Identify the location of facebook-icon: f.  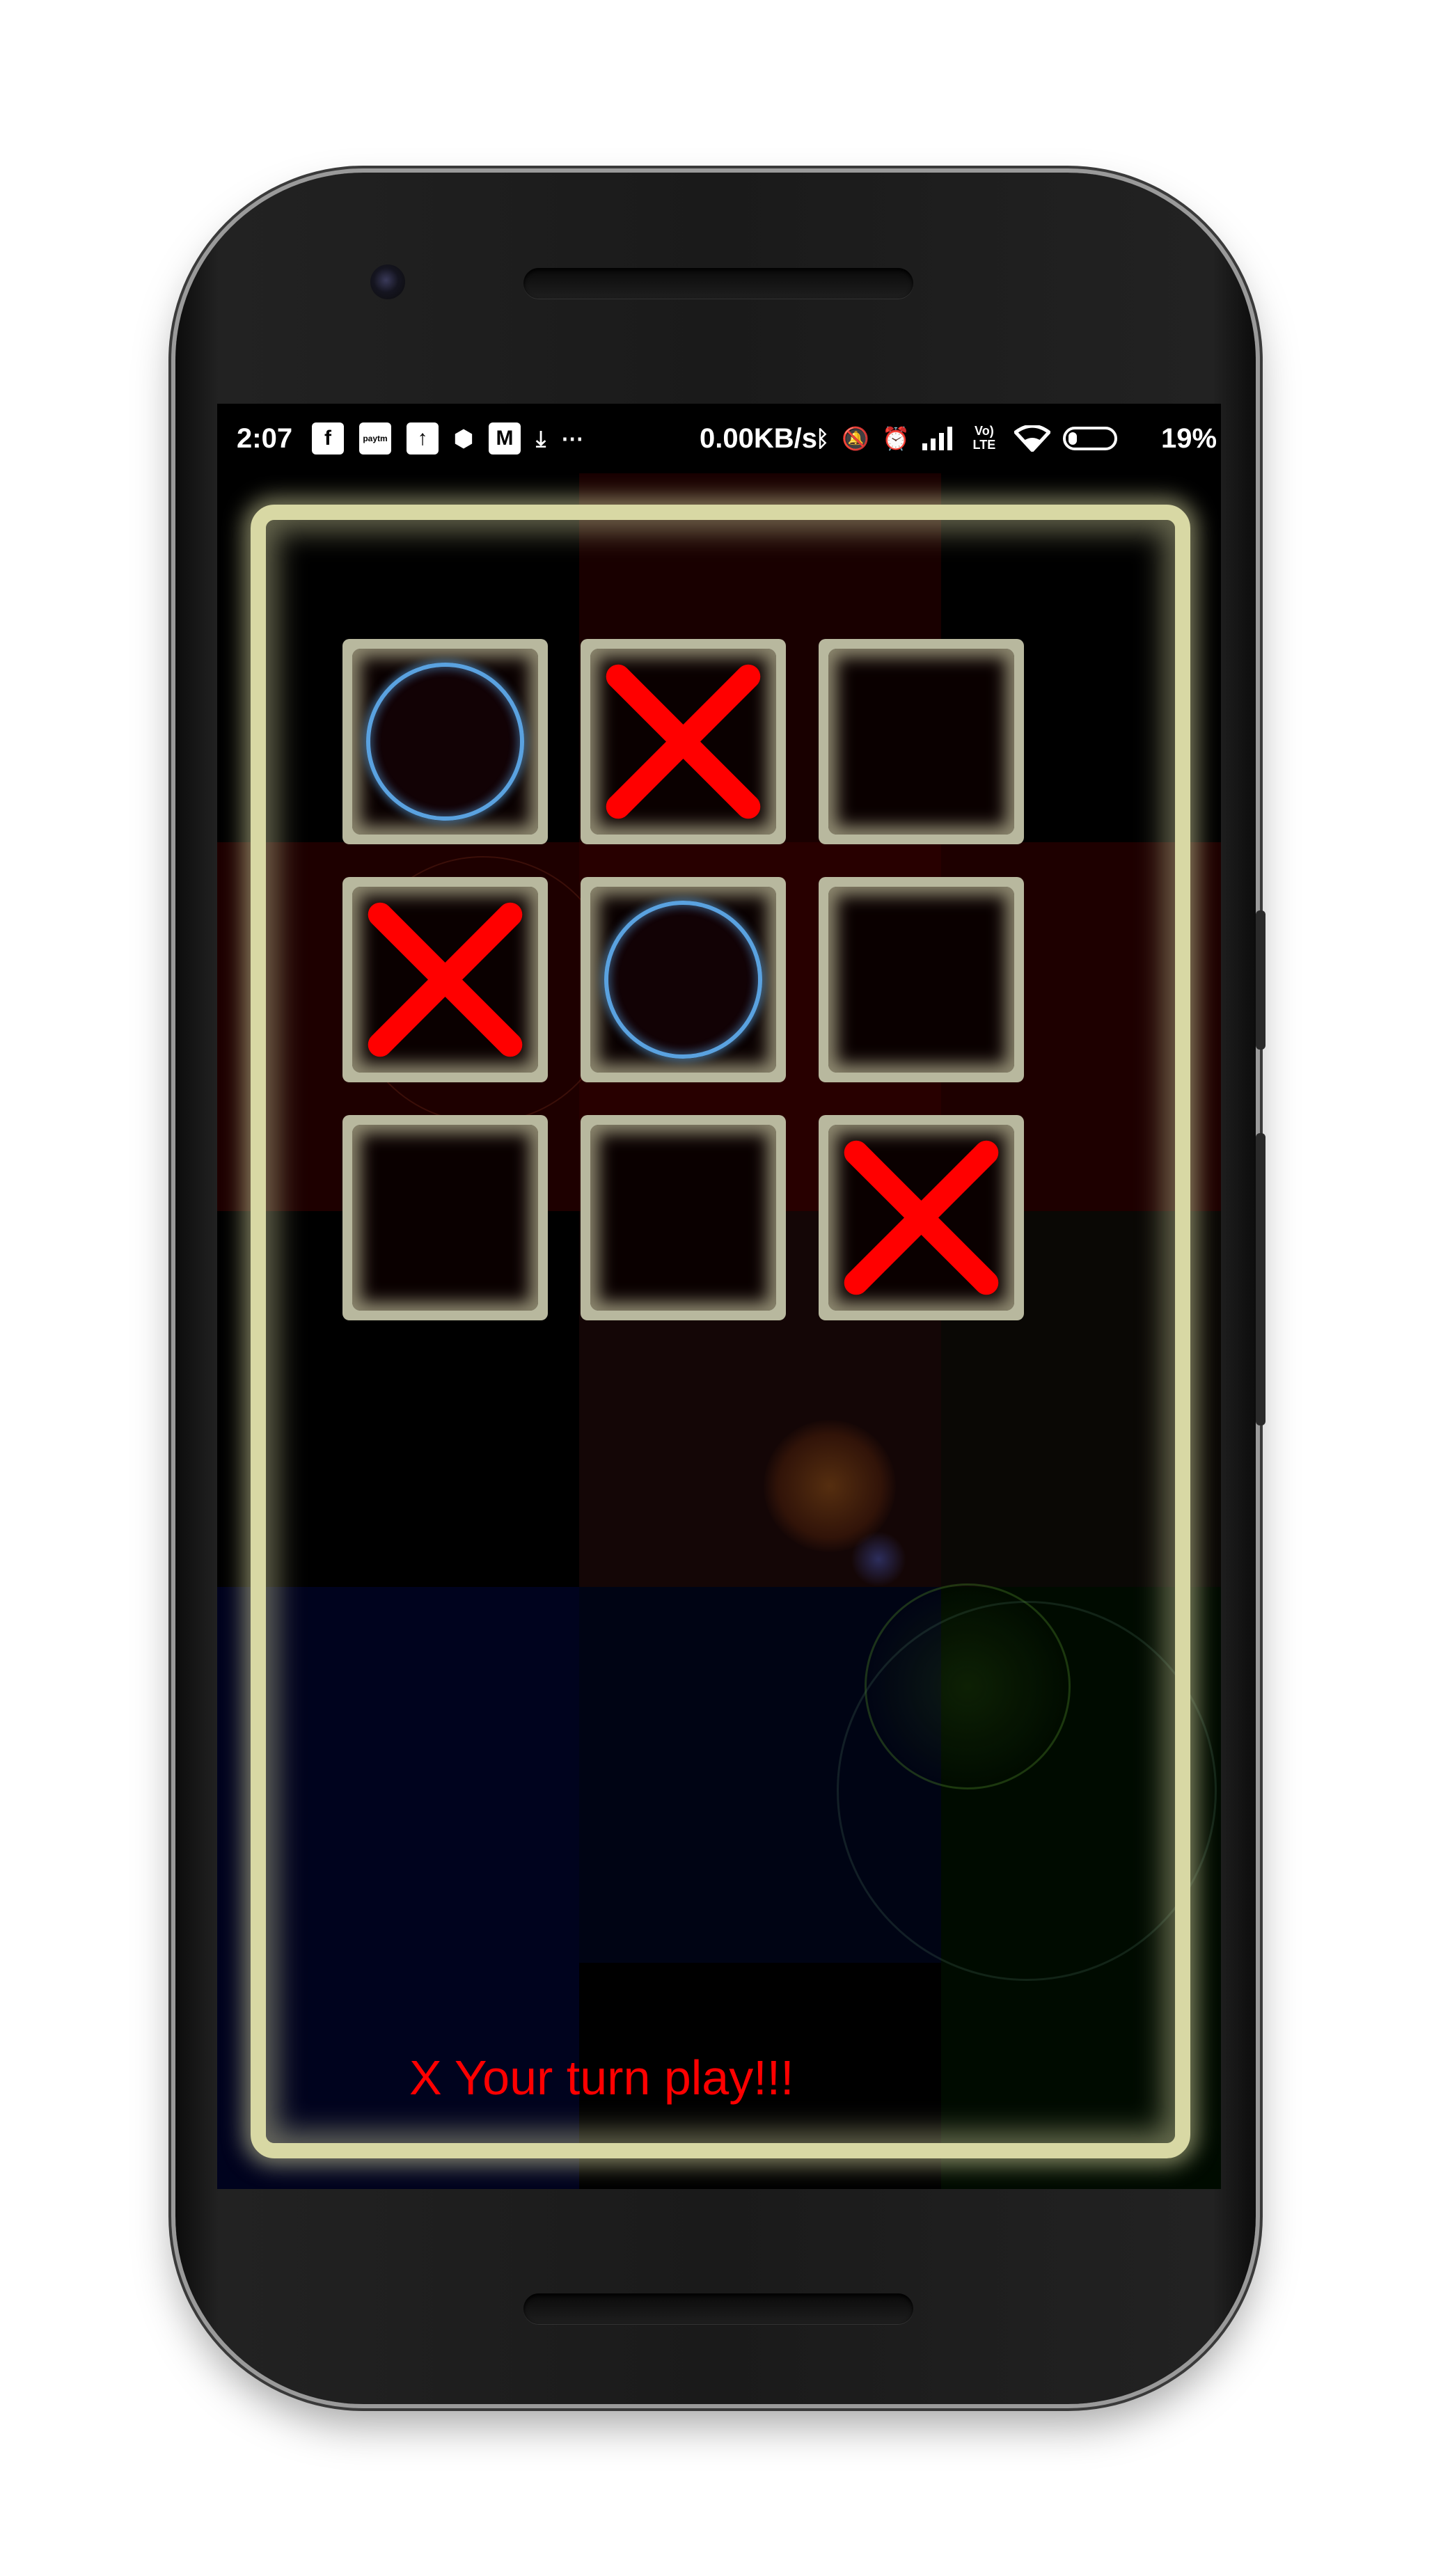
(328, 438).